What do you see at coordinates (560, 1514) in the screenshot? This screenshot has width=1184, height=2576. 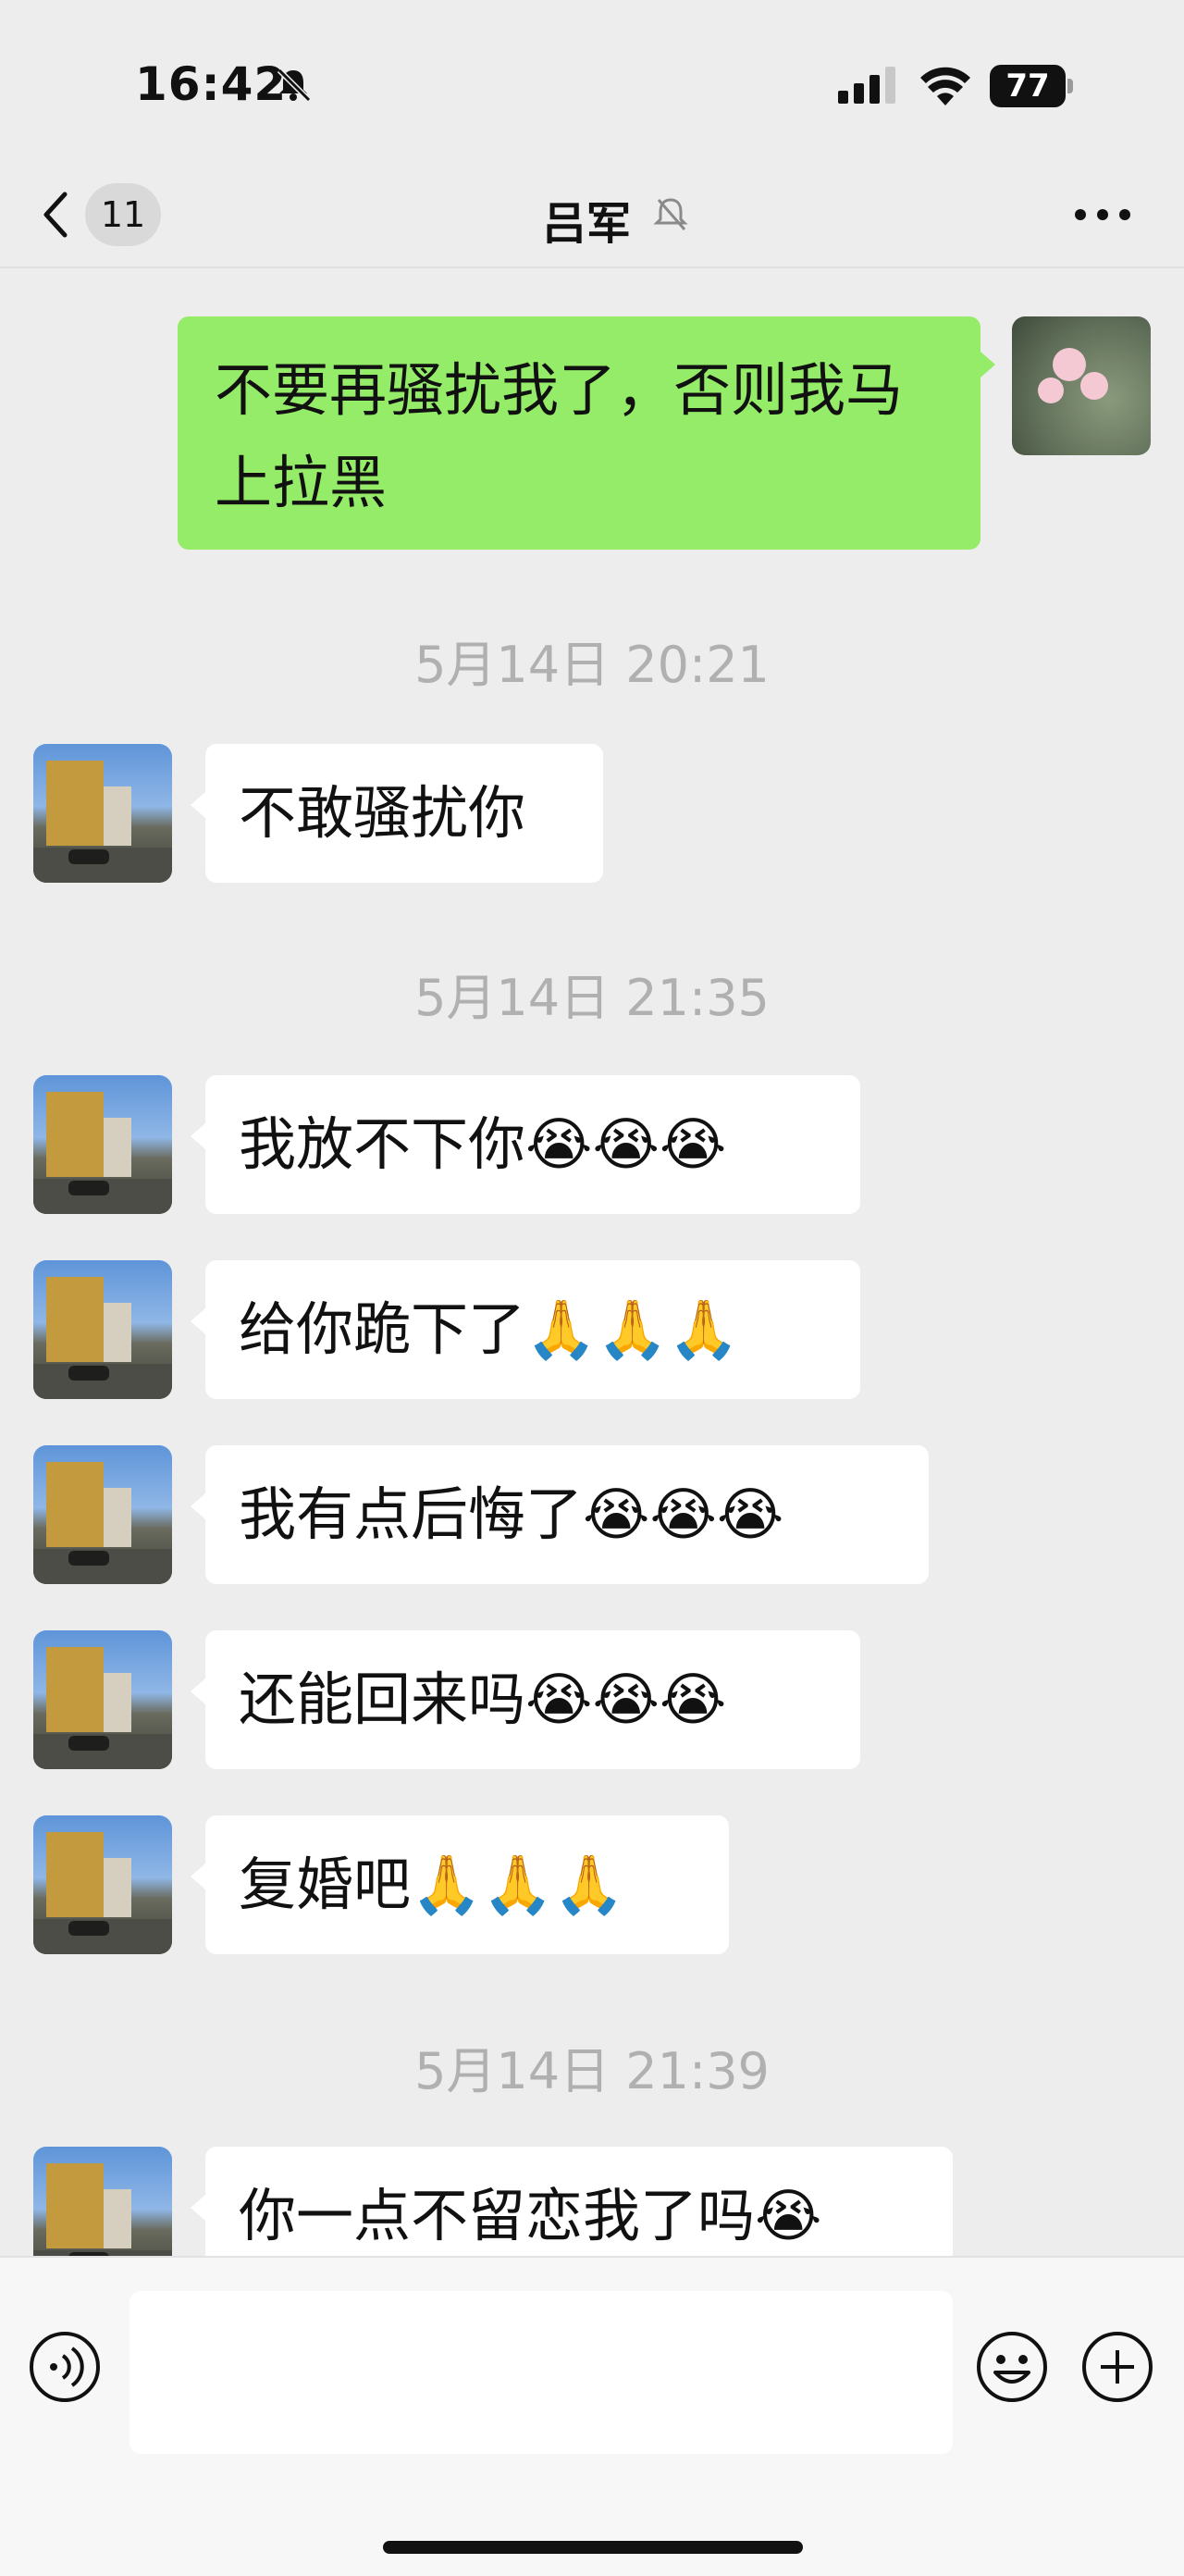 I see `message-bubble-received: 我有点后悔了😭😭😭` at bounding box center [560, 1514].